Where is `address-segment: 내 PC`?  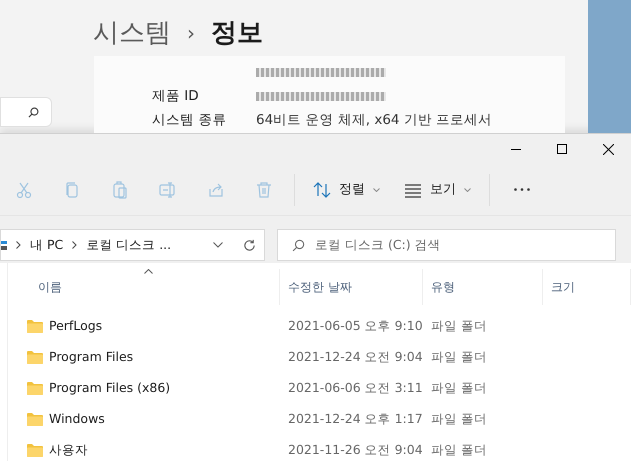 address-segment: 내 PC is located at coordinates (47, 245).